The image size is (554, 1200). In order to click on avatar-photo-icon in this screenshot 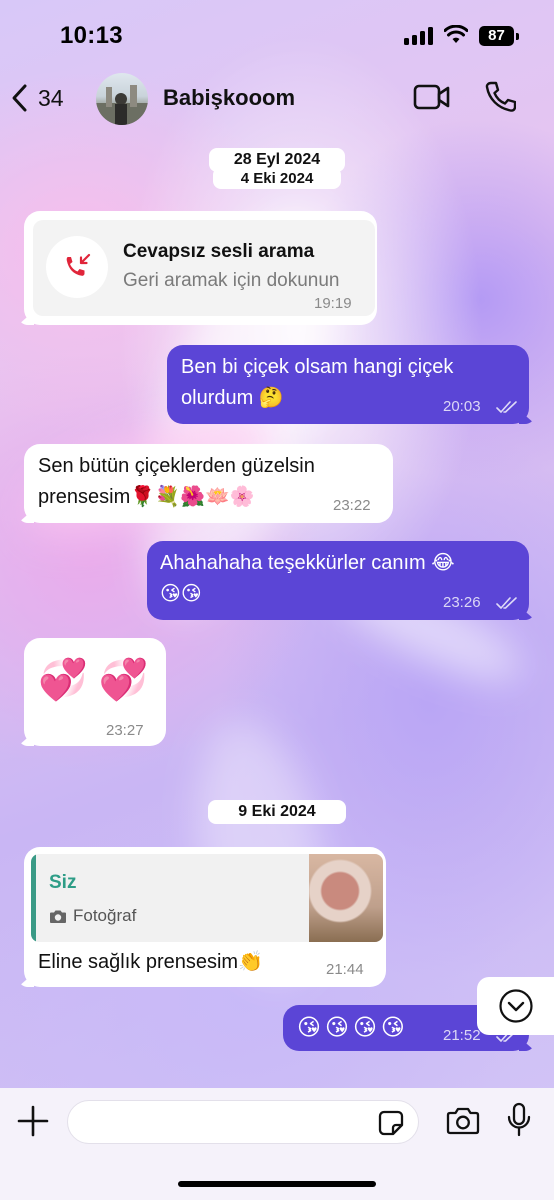, I will do `click(122, 105)`.